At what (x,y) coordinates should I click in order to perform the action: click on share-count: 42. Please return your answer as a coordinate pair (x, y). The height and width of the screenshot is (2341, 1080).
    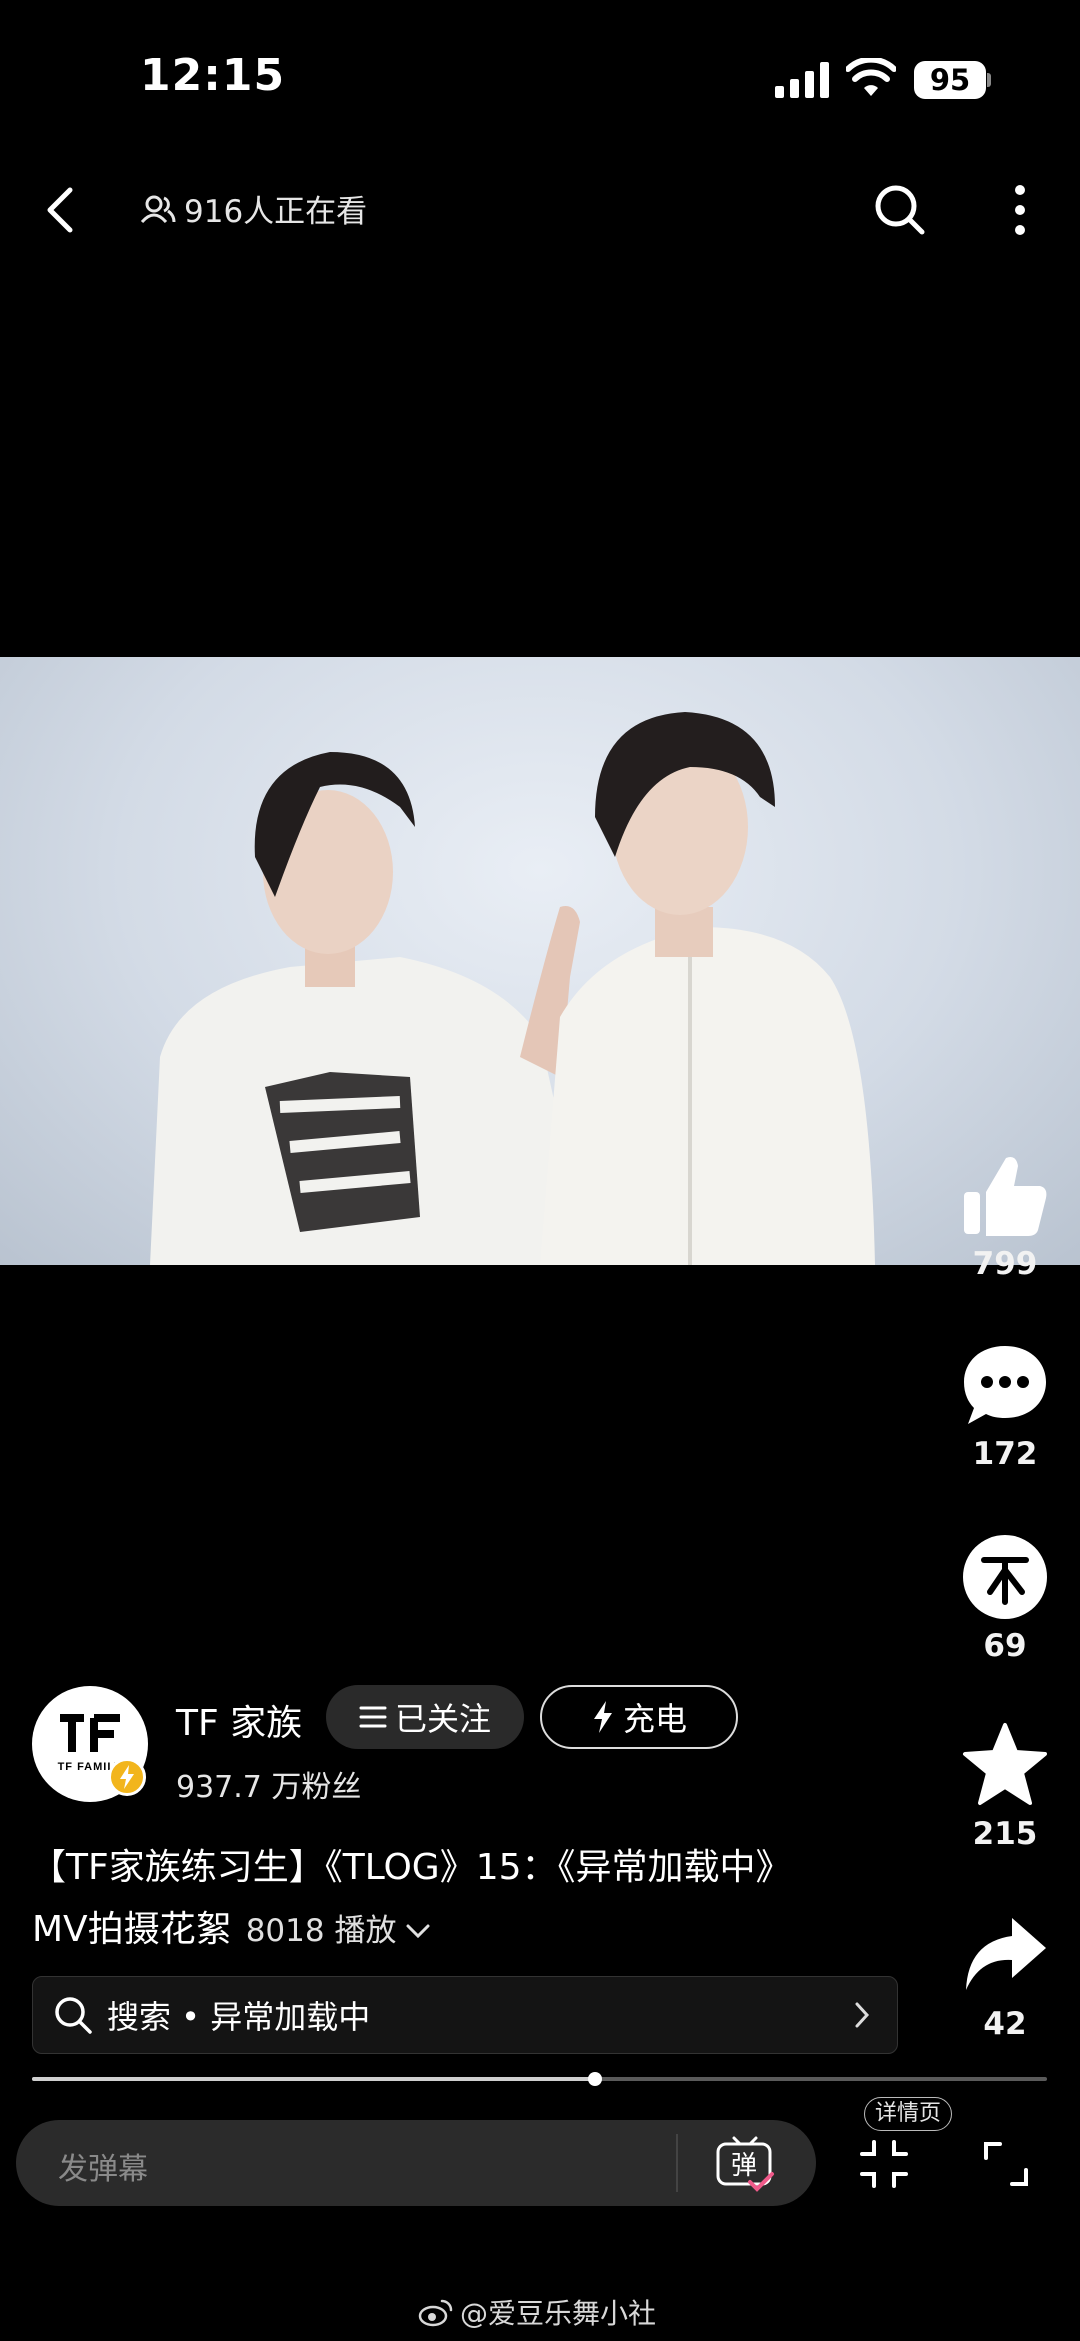
    Looking at the image, I should click on (1005, 2024).